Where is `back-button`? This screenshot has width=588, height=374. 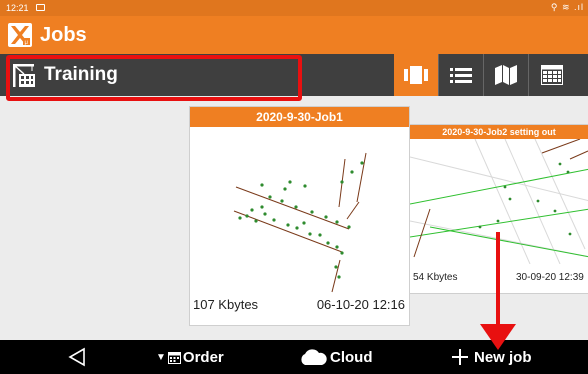 back-button is located at coordinates (77, 357).